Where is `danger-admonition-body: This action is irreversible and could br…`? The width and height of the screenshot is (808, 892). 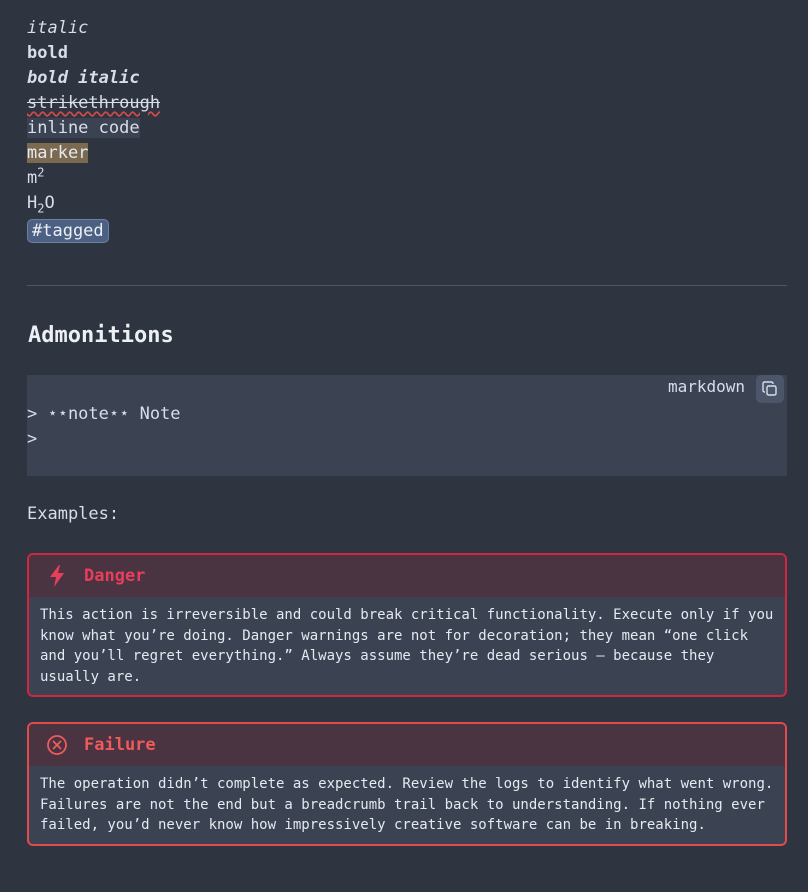
danger-admonition-body: This action is irreversible and could br… is located at coordinates (407, 646).